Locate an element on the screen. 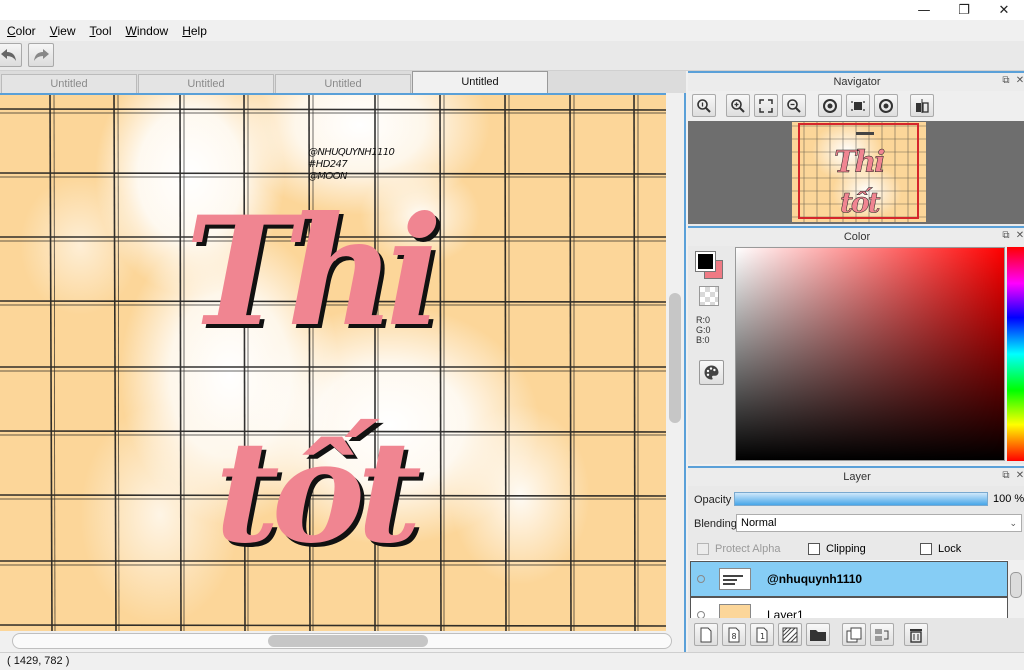 Image resolution: width=1024 pixels, height=670 pixels. lock-checkbox: Lock is located at coordinates (940, 549).